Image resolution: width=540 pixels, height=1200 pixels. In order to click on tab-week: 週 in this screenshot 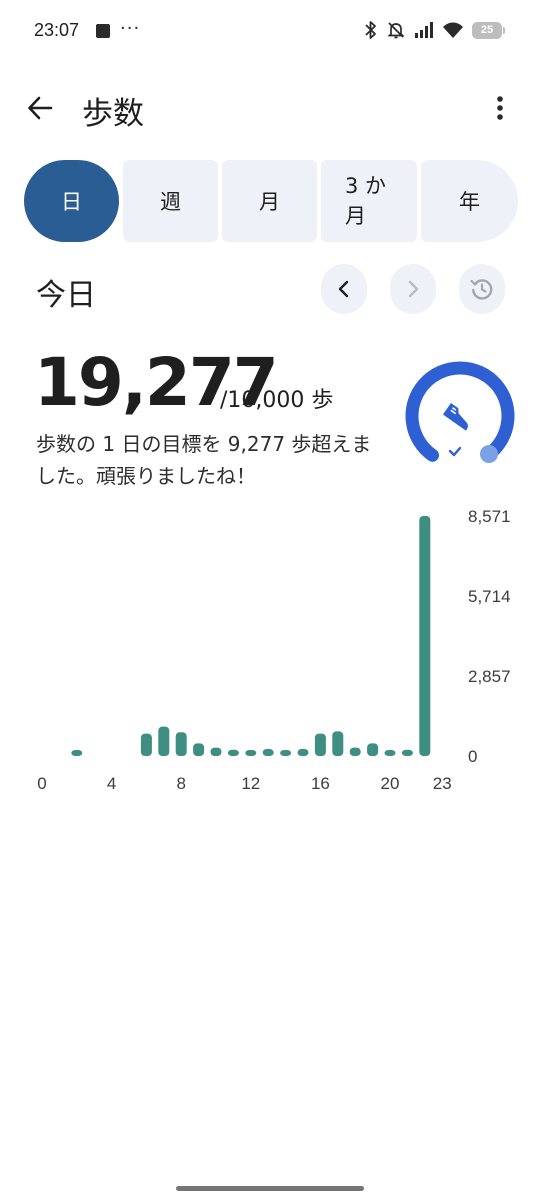, I will do `click(170, 201)`.